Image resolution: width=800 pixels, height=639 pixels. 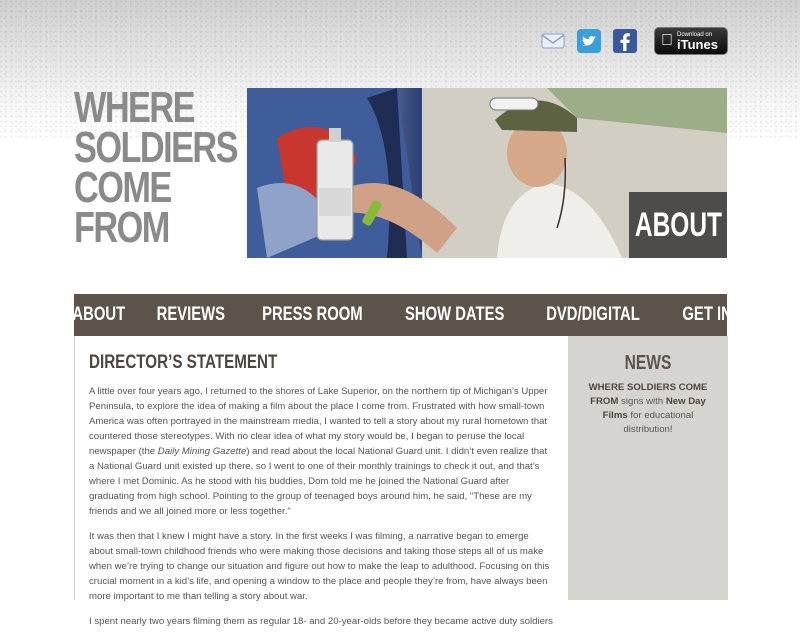 What do you see at coordinates (190, 315) in the screenshot?
I see `nav-reviews: REVIEWS` at bounding box center [190, 315].